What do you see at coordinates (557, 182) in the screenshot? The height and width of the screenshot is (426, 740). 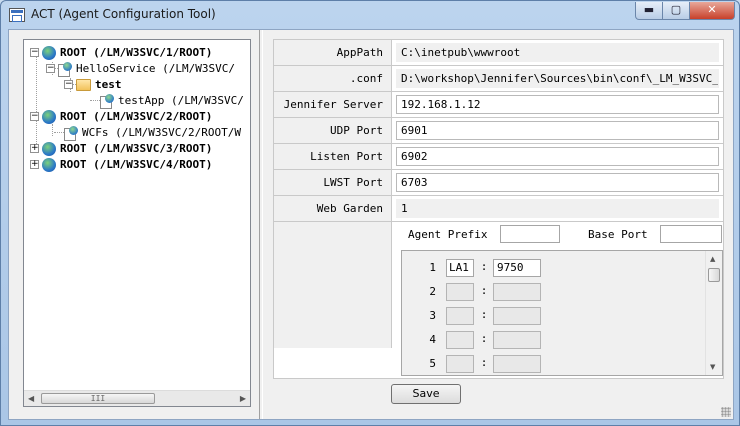 I see `lwst-port-input: 6703` at bounding box center [557, 182].